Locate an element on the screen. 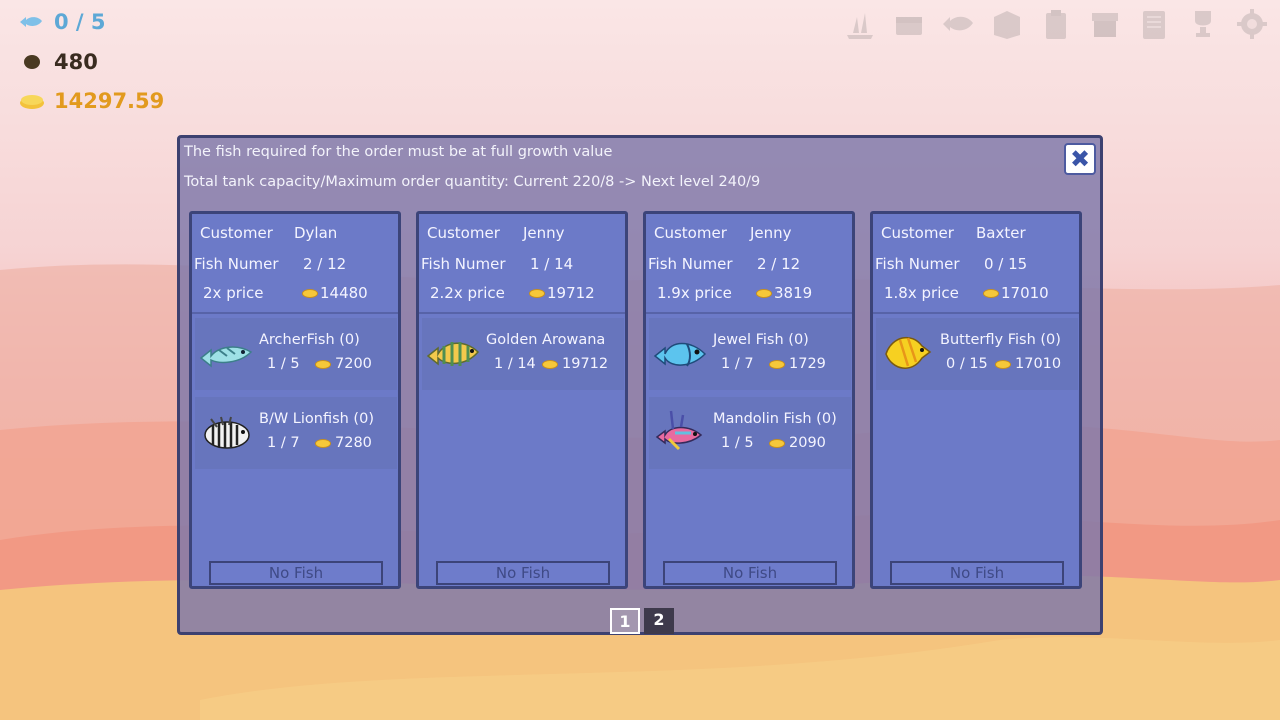  price-multiplier: 2x price is located at coordinates (233, 293).